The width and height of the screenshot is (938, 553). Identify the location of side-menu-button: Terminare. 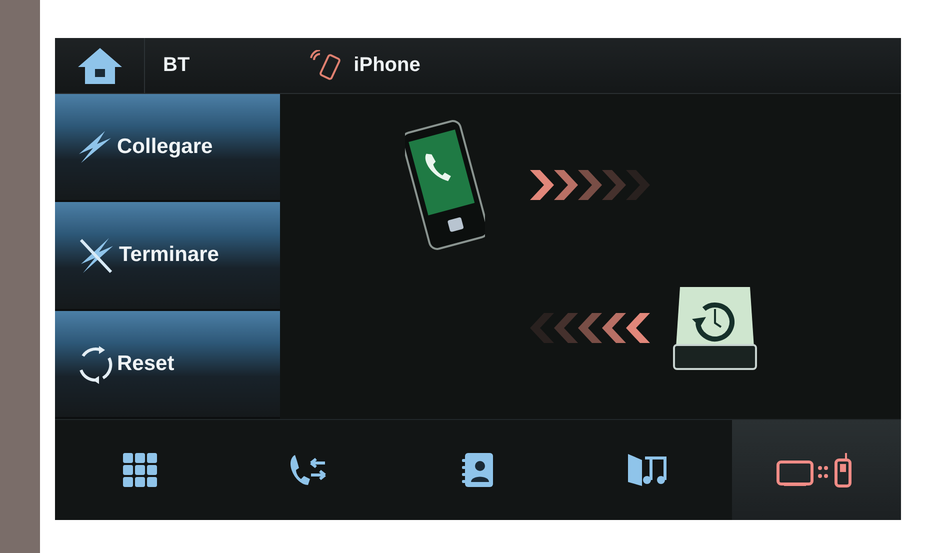
(167, 256).